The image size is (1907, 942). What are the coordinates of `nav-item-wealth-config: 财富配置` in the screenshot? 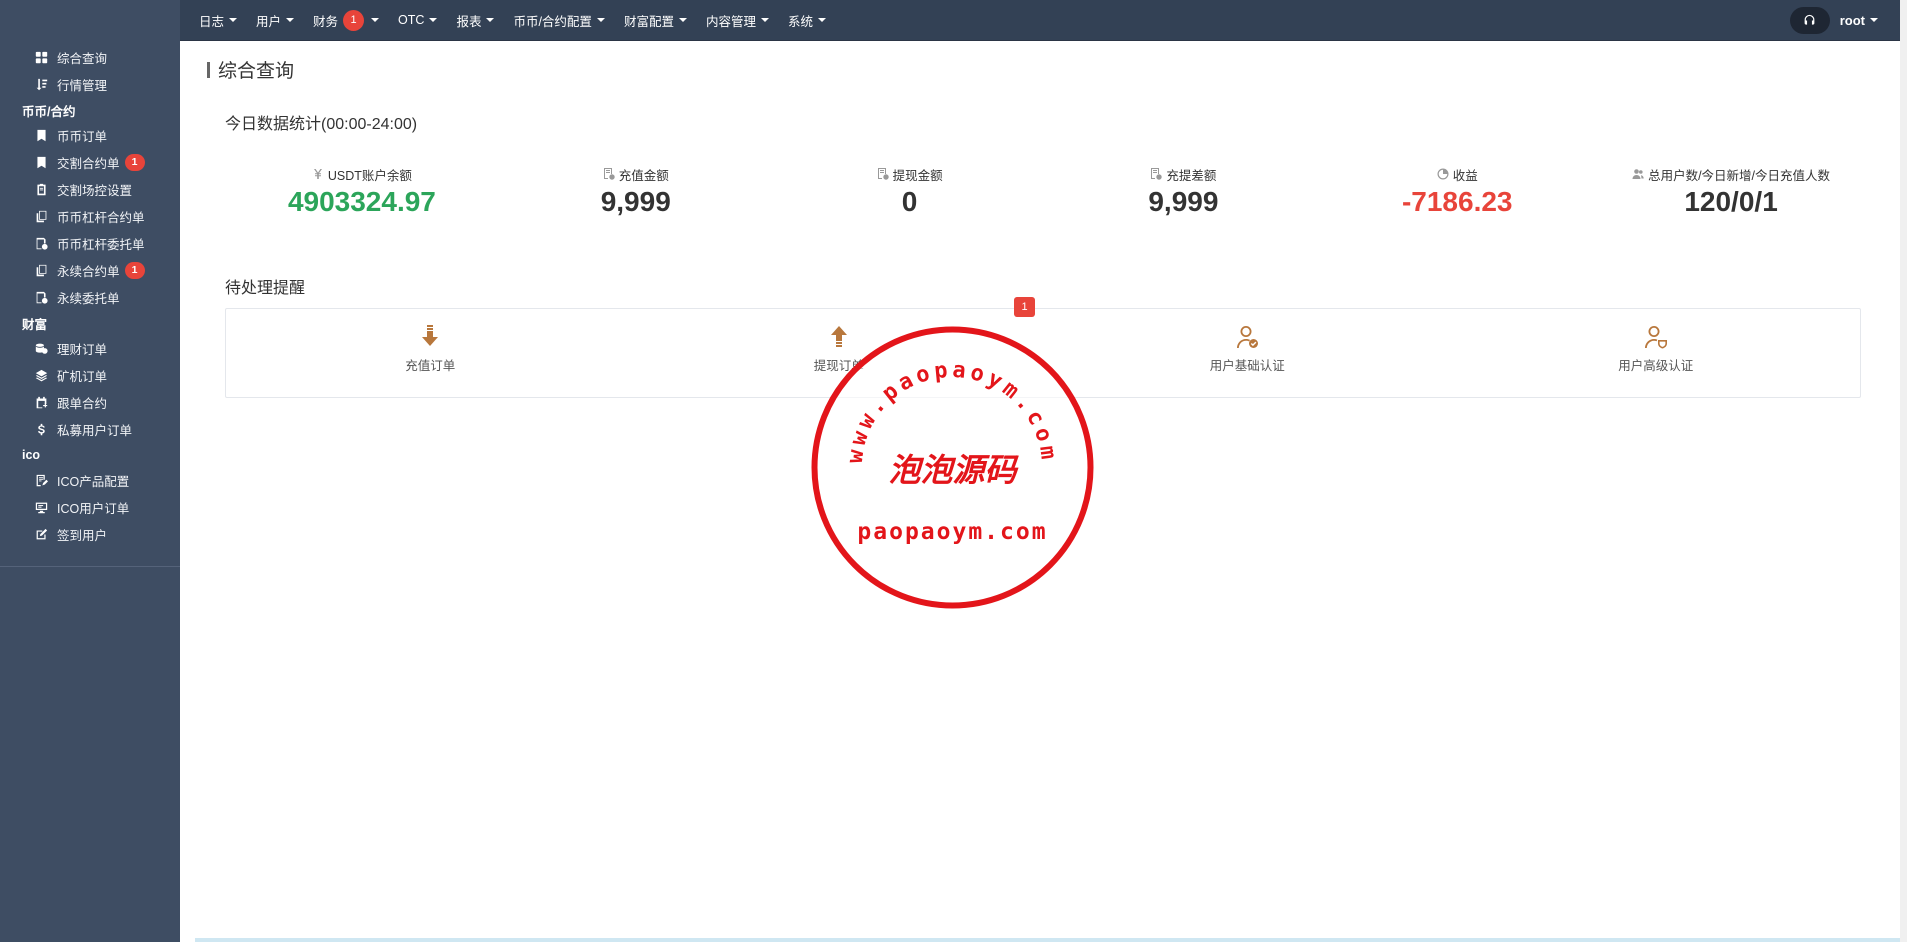 It's located at (655, 20).